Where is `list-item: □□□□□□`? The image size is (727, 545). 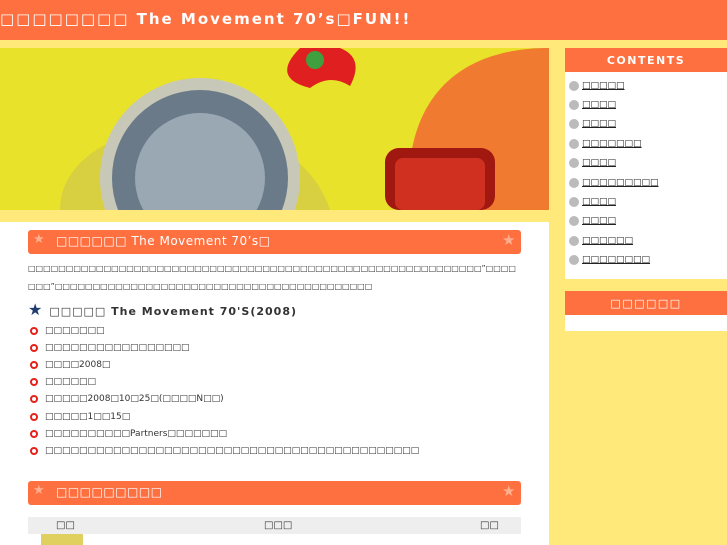
list-item: □□□□□□ is located at coordinates (275, 382).